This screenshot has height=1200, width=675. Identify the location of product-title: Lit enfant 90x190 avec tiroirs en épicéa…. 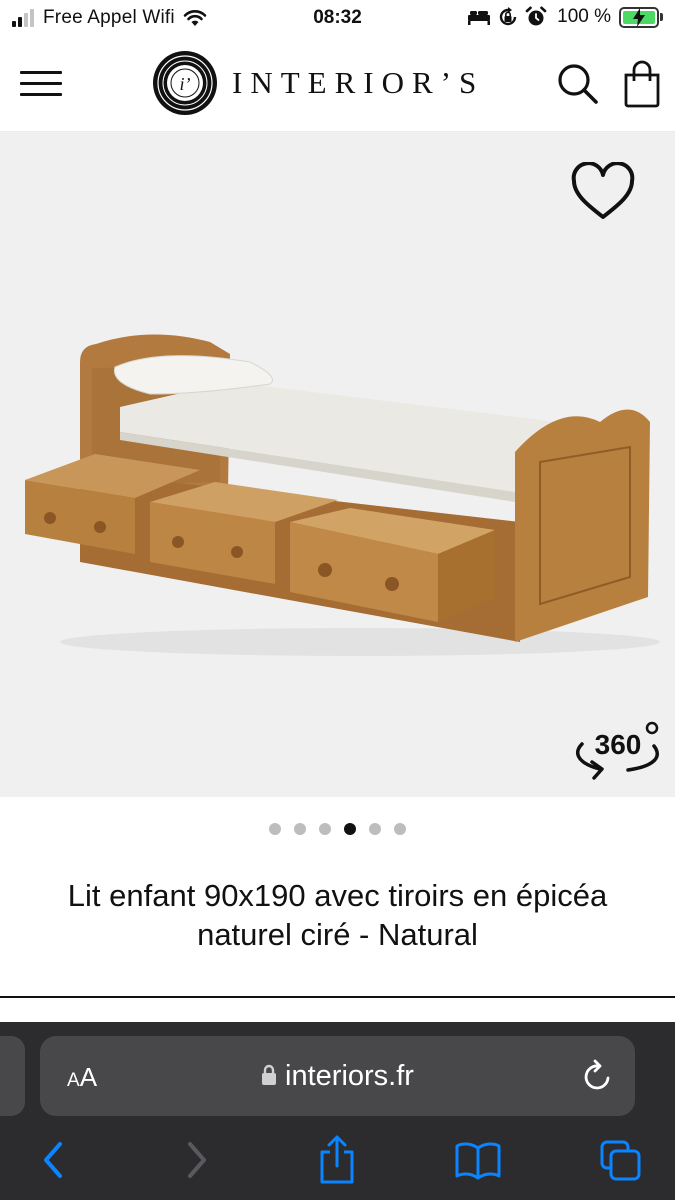
(337, 915).